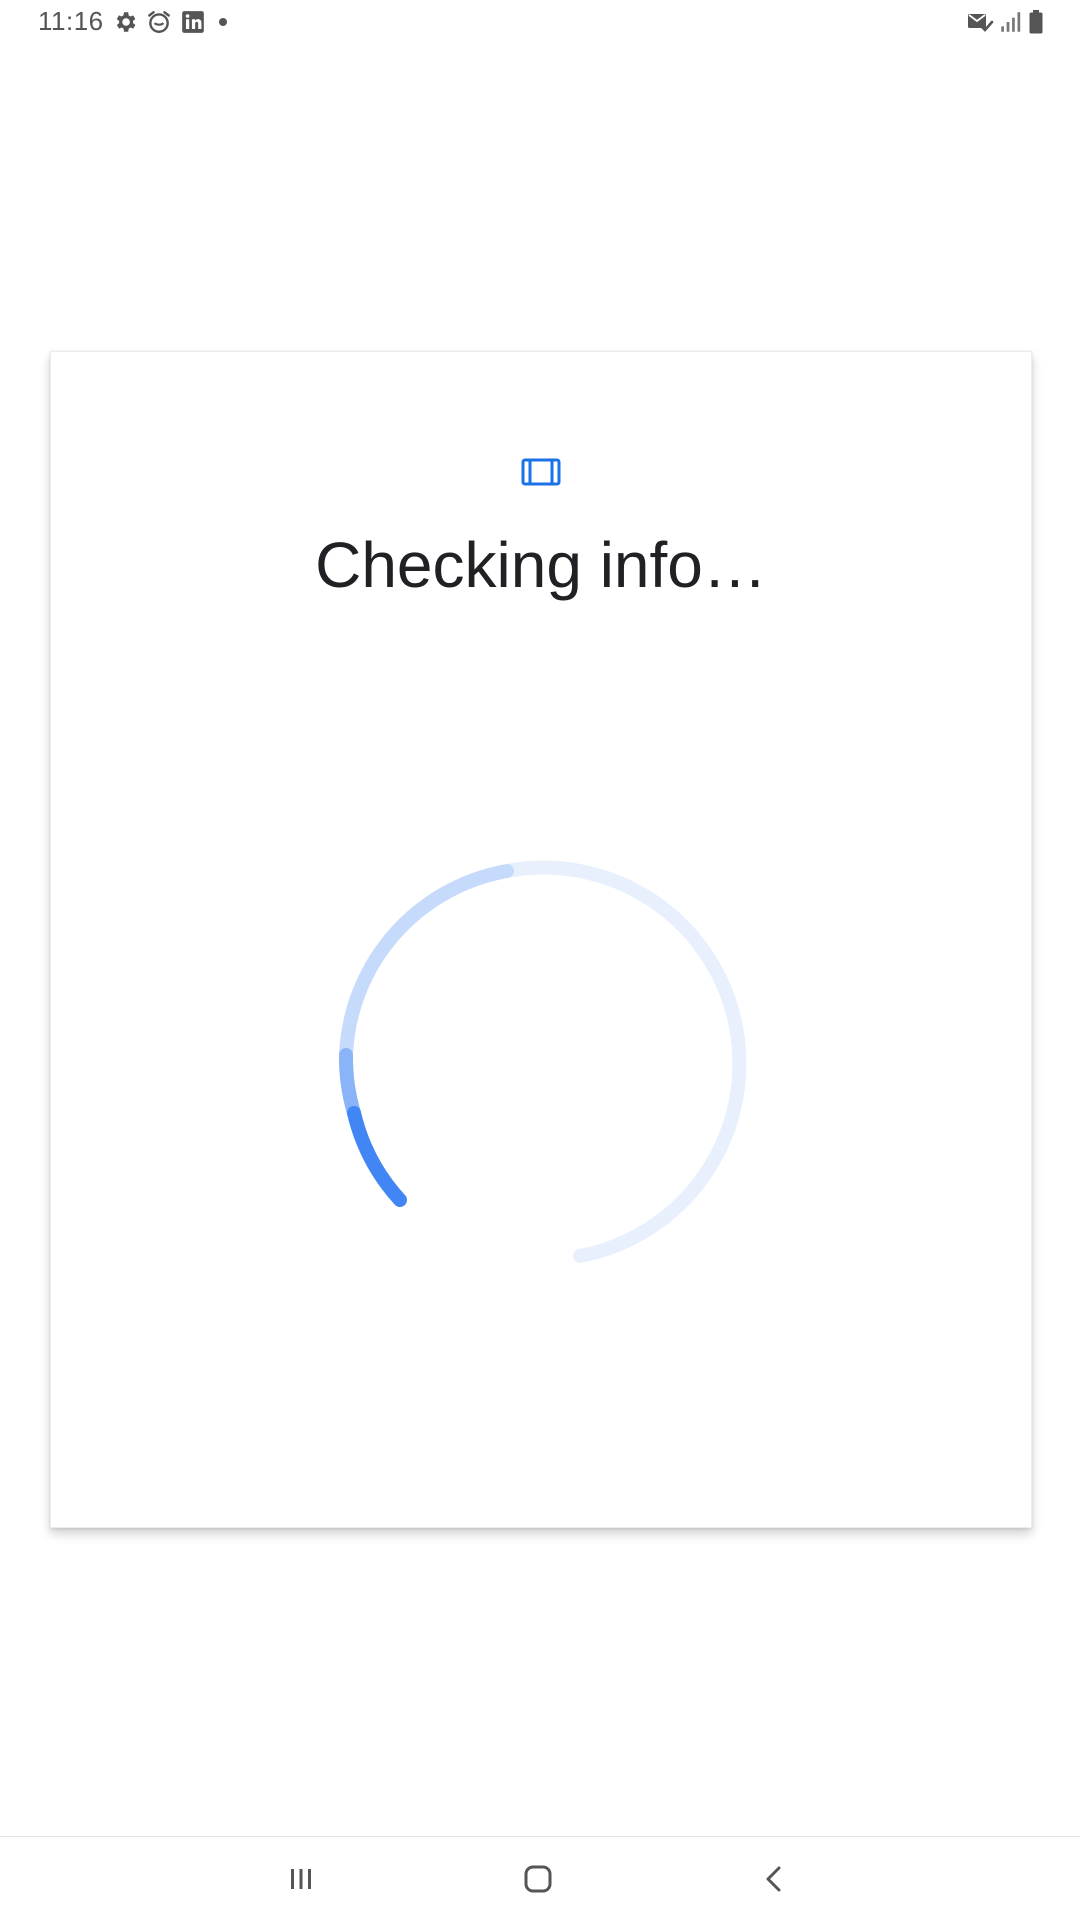 Image resolution: width=1080 pixels, height=1920 pixels. What do you see at coordinates (349, 1084) in the screenshot?
I see `spinner-mid-arc` at bounding box center [349, 1084].